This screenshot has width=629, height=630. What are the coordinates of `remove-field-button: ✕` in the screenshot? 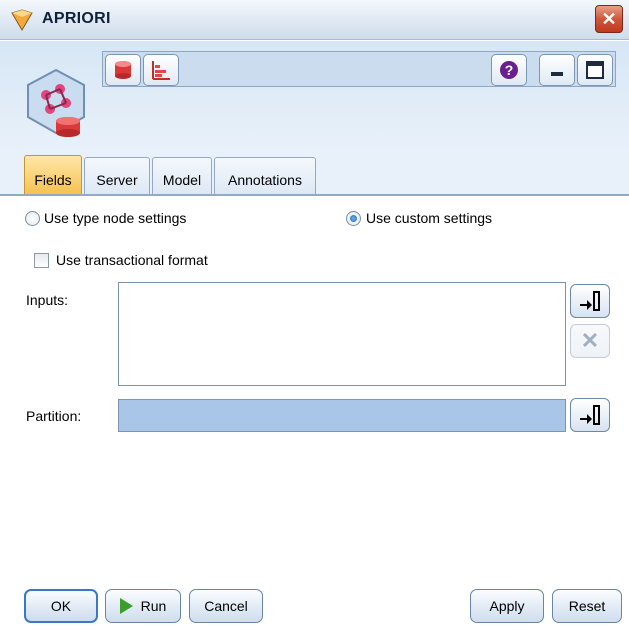 It's located at (590, 341).